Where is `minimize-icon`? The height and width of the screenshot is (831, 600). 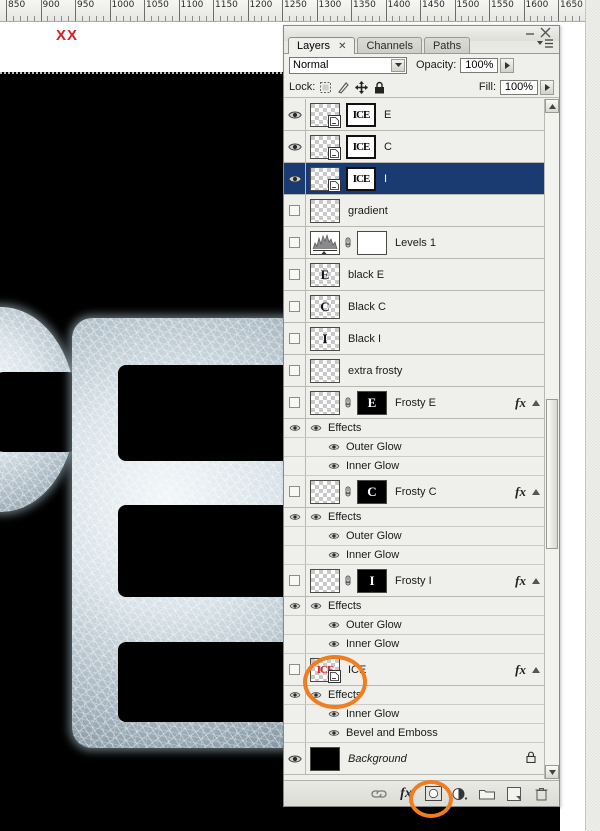 minimize-icon is located at coordinates (530, 33).